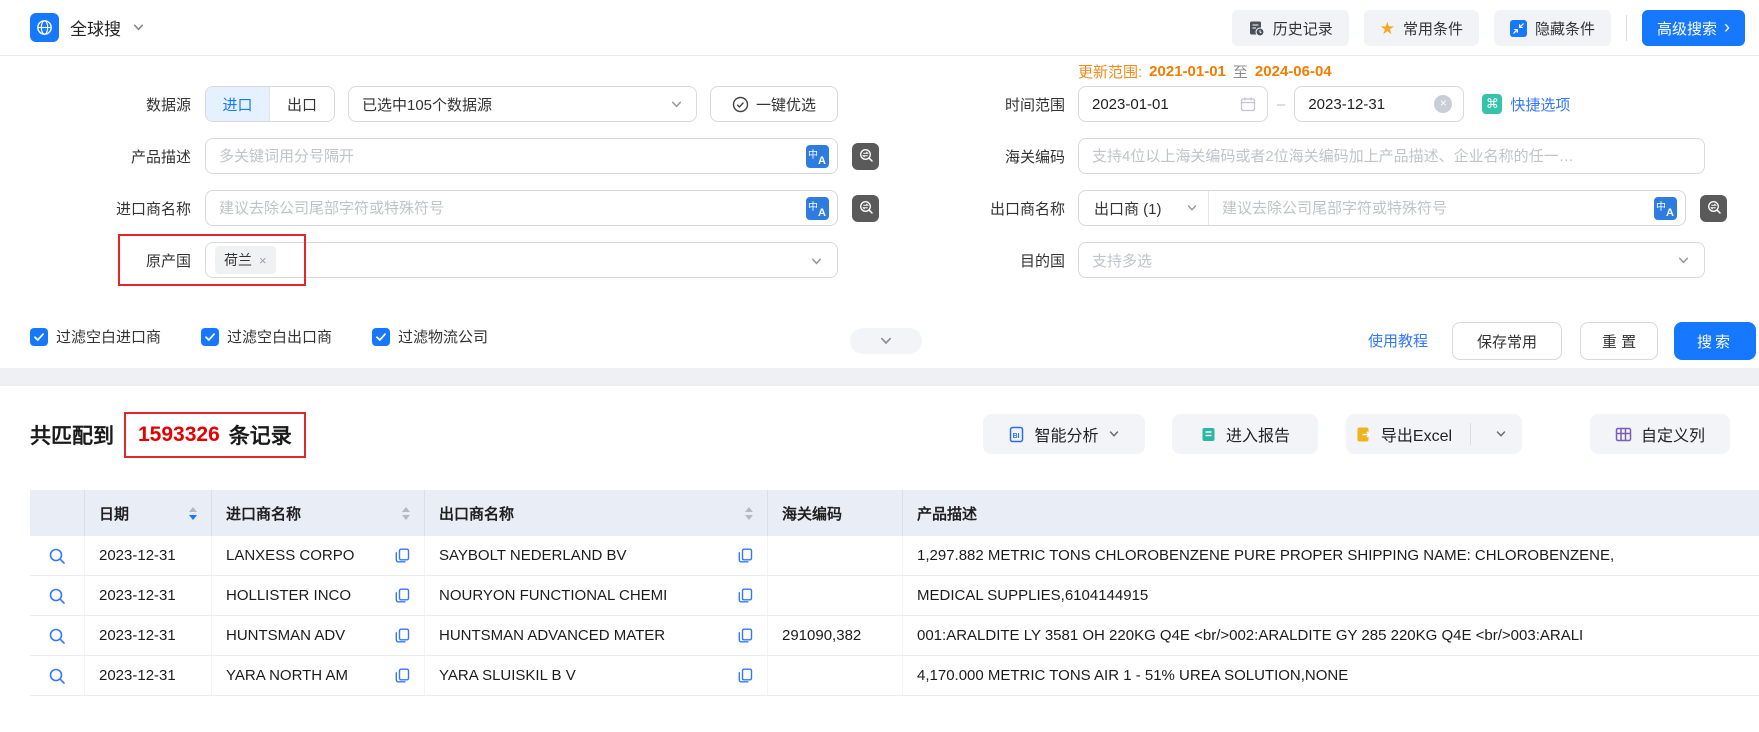 Image resolution: width=1759 pixels, height=732 pixels. I want to click on bi-analysis-icon: BI, so click(1017, 434).